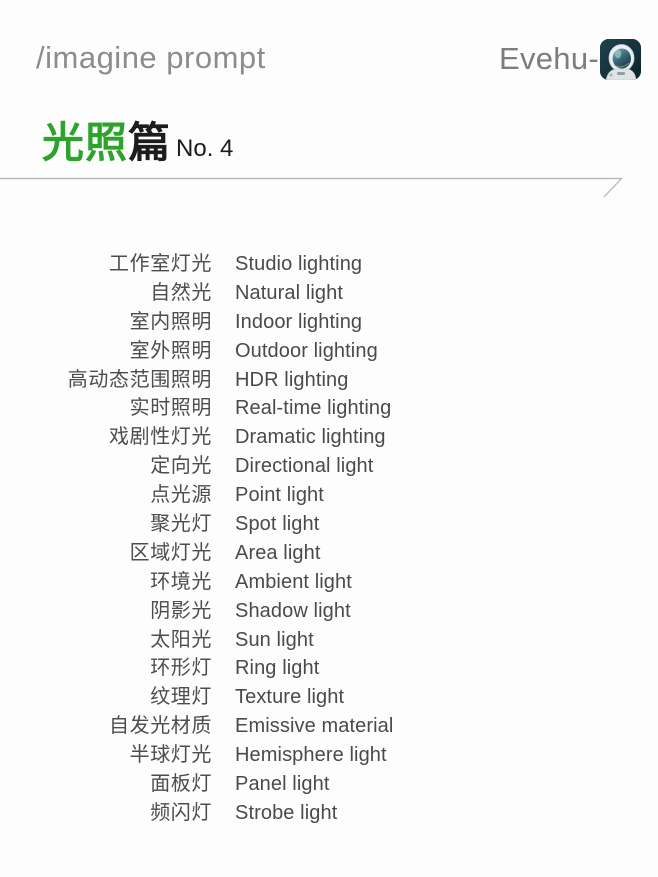 The width and height of the screenshot is (658, 877). I want to click on list-item: 高动态范围照明 HDR lighting, so click(329, 377).